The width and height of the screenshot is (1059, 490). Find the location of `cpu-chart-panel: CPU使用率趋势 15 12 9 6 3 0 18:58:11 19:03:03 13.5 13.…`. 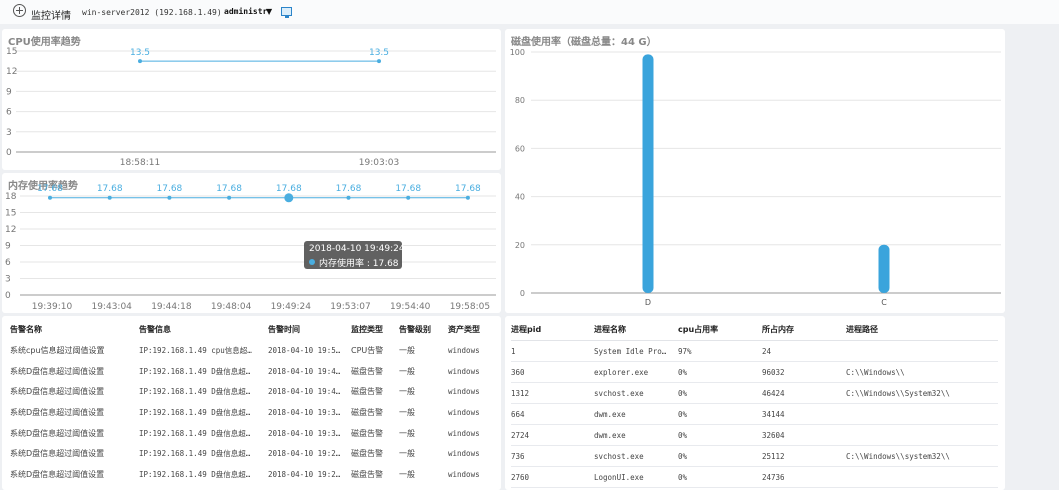

cpu-chart-panel: CPU使用率趋势 15 12 9 6 3 0 18:58:11 19:03:03 13.5 13.… is located at coordinates (251, 99).